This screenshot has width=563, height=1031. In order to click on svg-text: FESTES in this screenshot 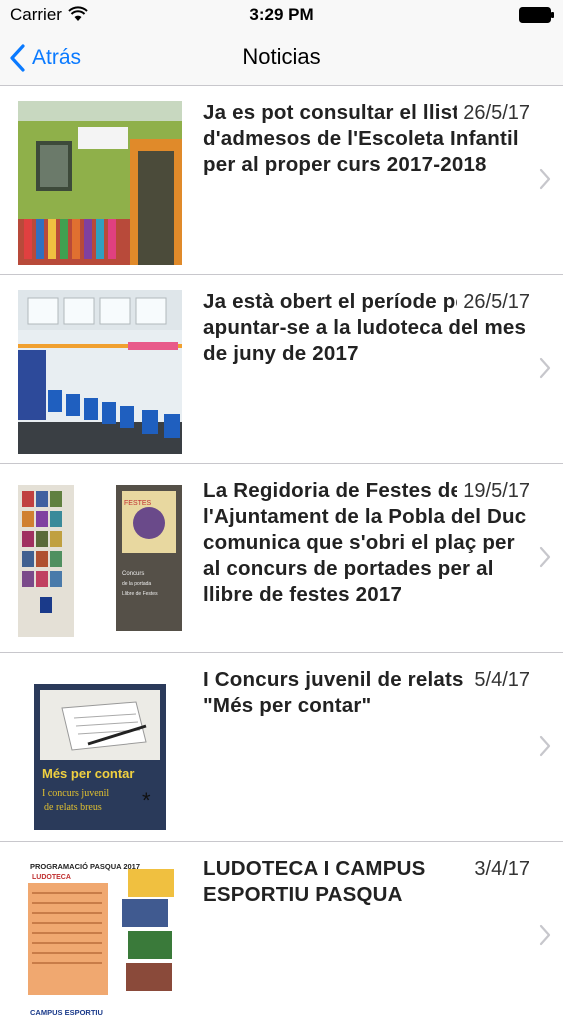, I will do `click(138, 503)`.